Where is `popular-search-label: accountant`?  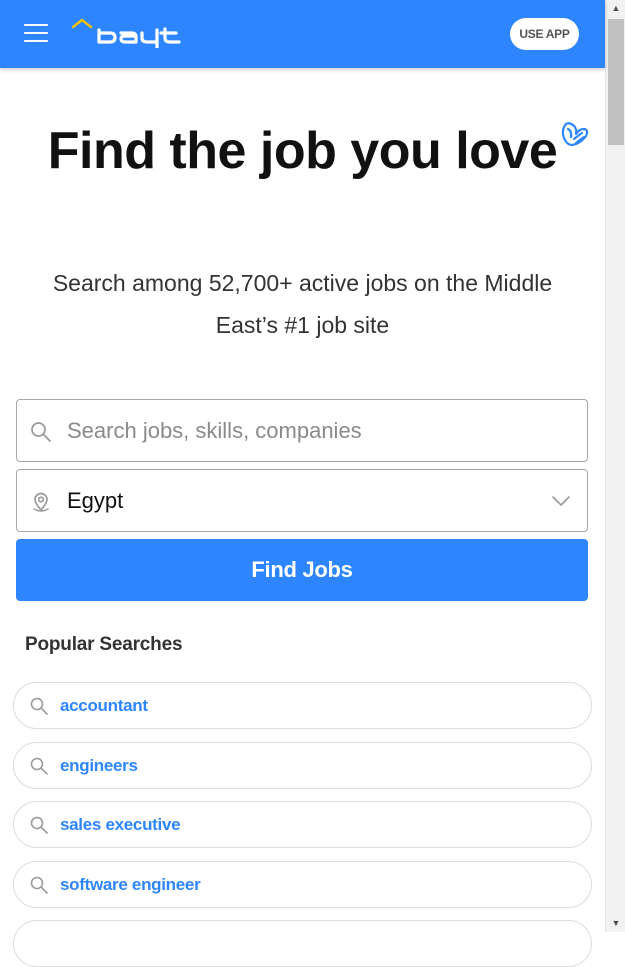 popular-search-label: accountant is located at coordinates (104, 705).